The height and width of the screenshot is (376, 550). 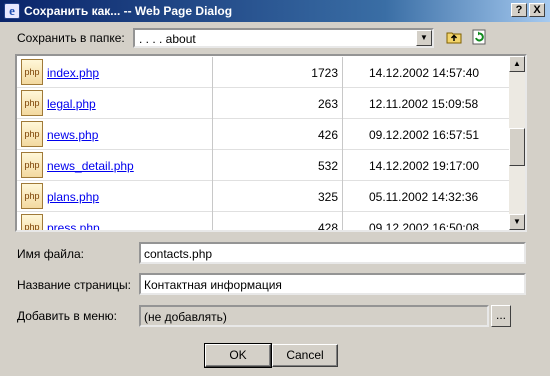 I want to click on folder-label: Сохранить в папке:, so click(x=71, y=38).